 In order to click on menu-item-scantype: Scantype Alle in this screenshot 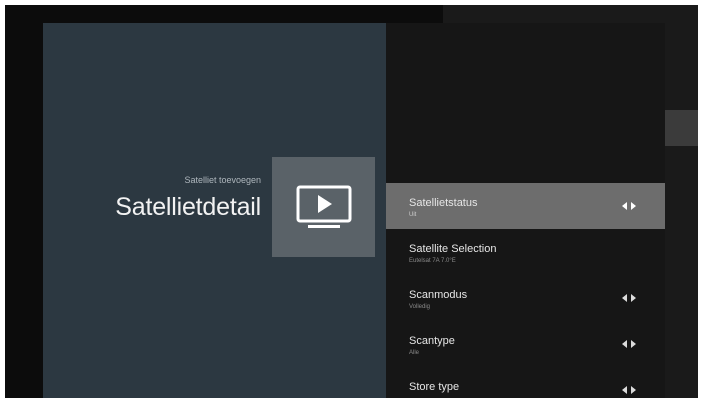, I will do `click(525, 344)`.